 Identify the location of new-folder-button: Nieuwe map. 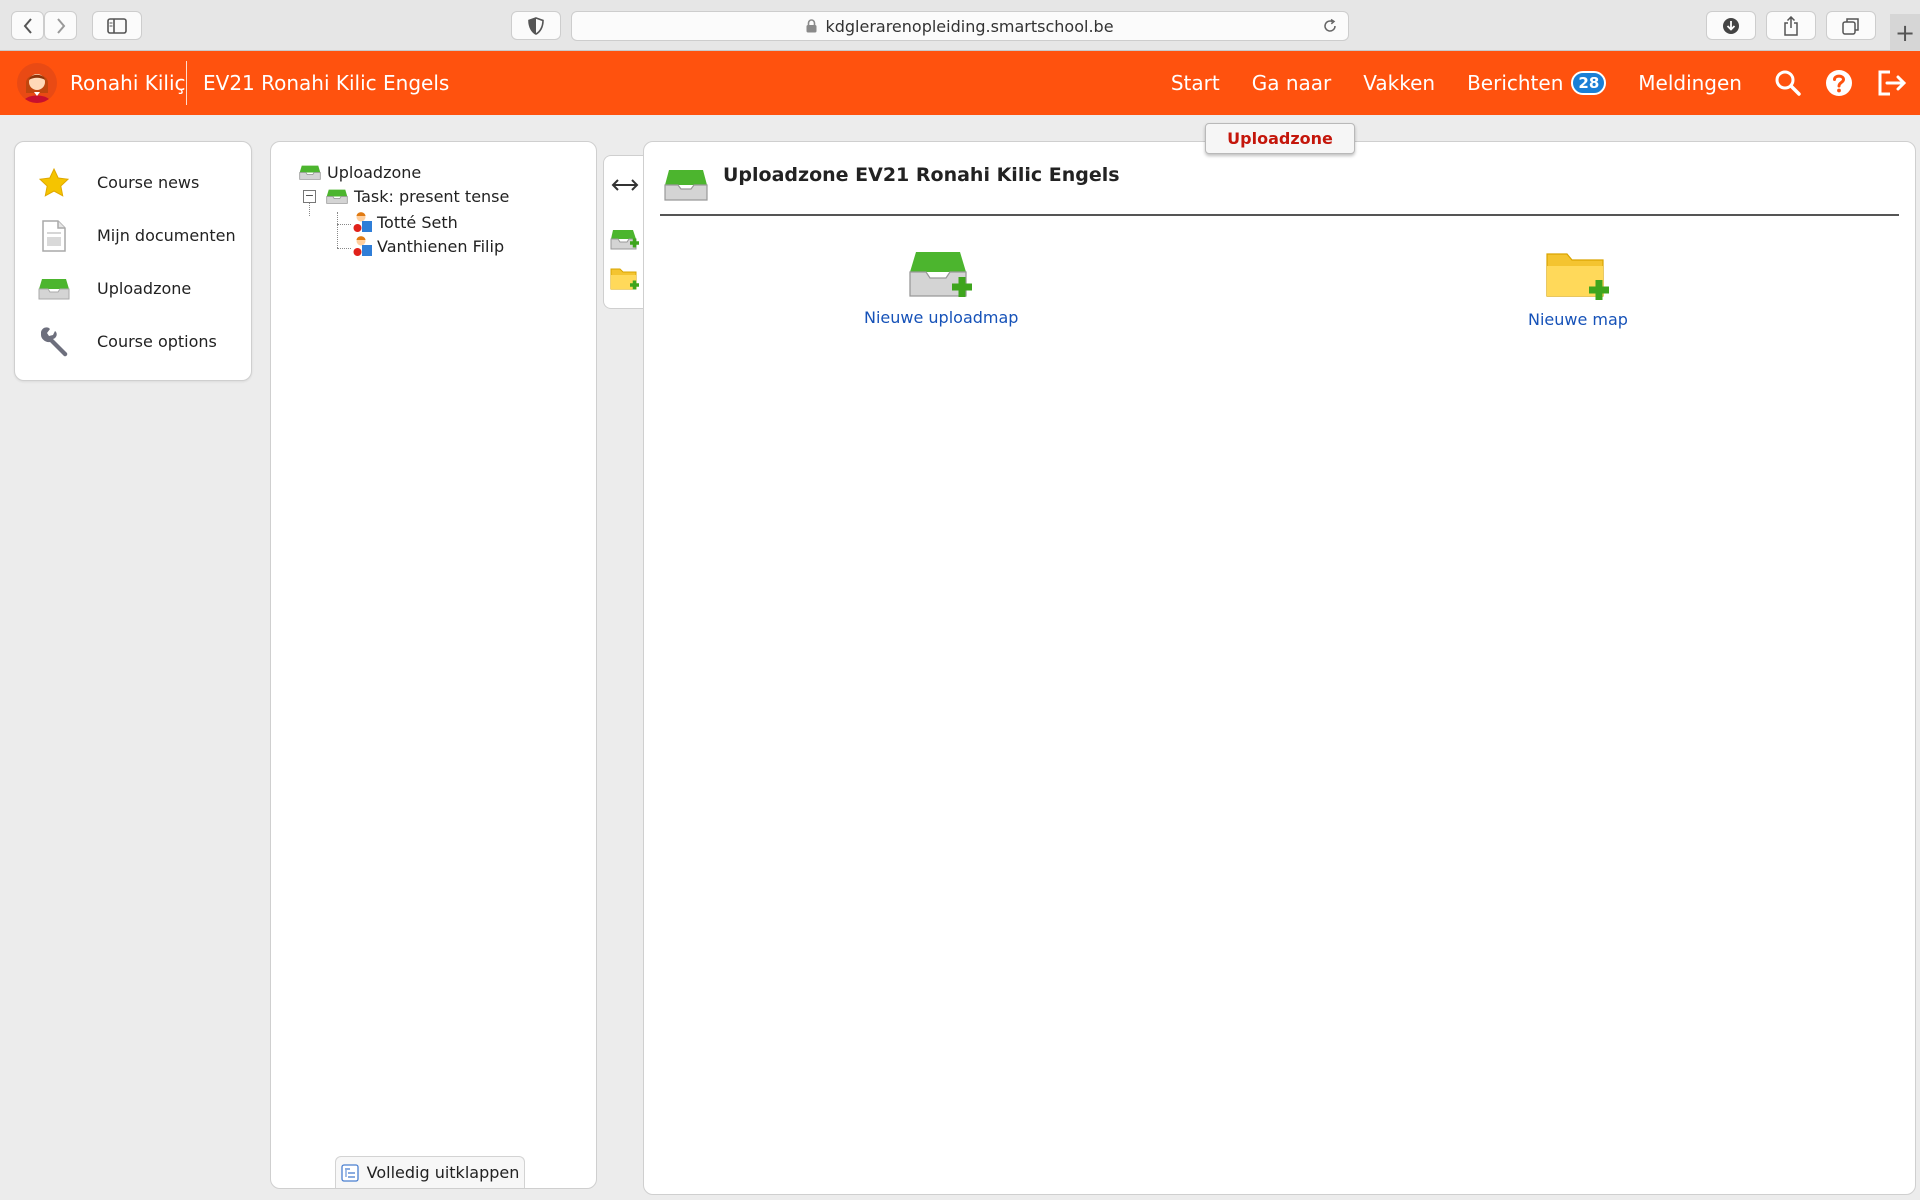
(1578, 289).